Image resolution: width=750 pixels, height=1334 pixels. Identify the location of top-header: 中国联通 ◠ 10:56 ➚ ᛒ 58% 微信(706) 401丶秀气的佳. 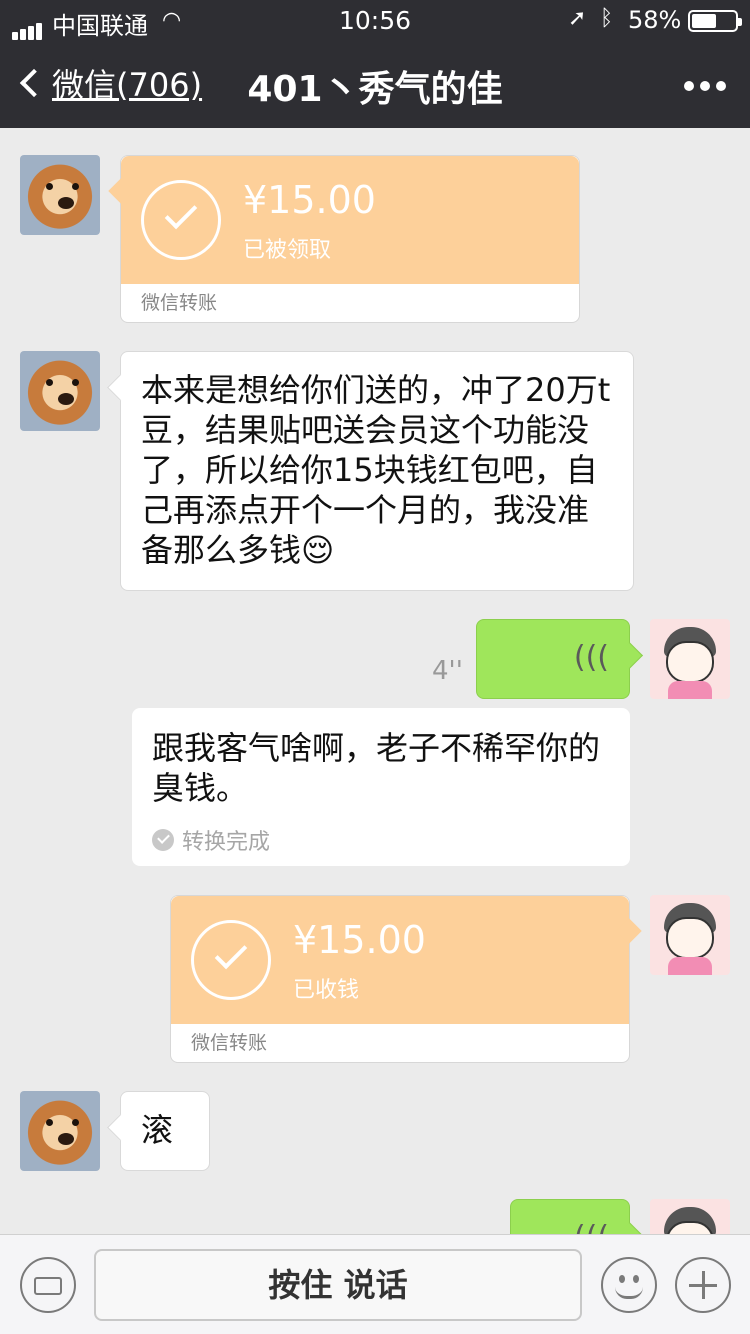
(375, 64).